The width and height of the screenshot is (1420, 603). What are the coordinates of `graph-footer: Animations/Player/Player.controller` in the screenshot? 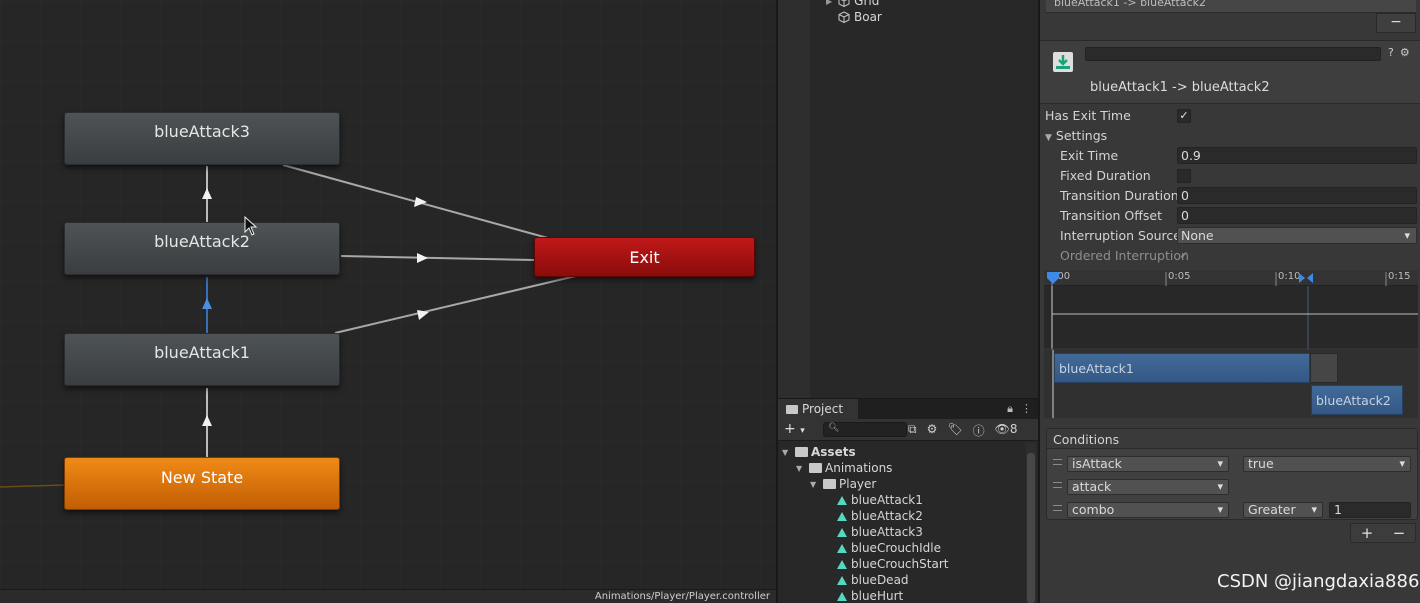 It's located at (388, 596).